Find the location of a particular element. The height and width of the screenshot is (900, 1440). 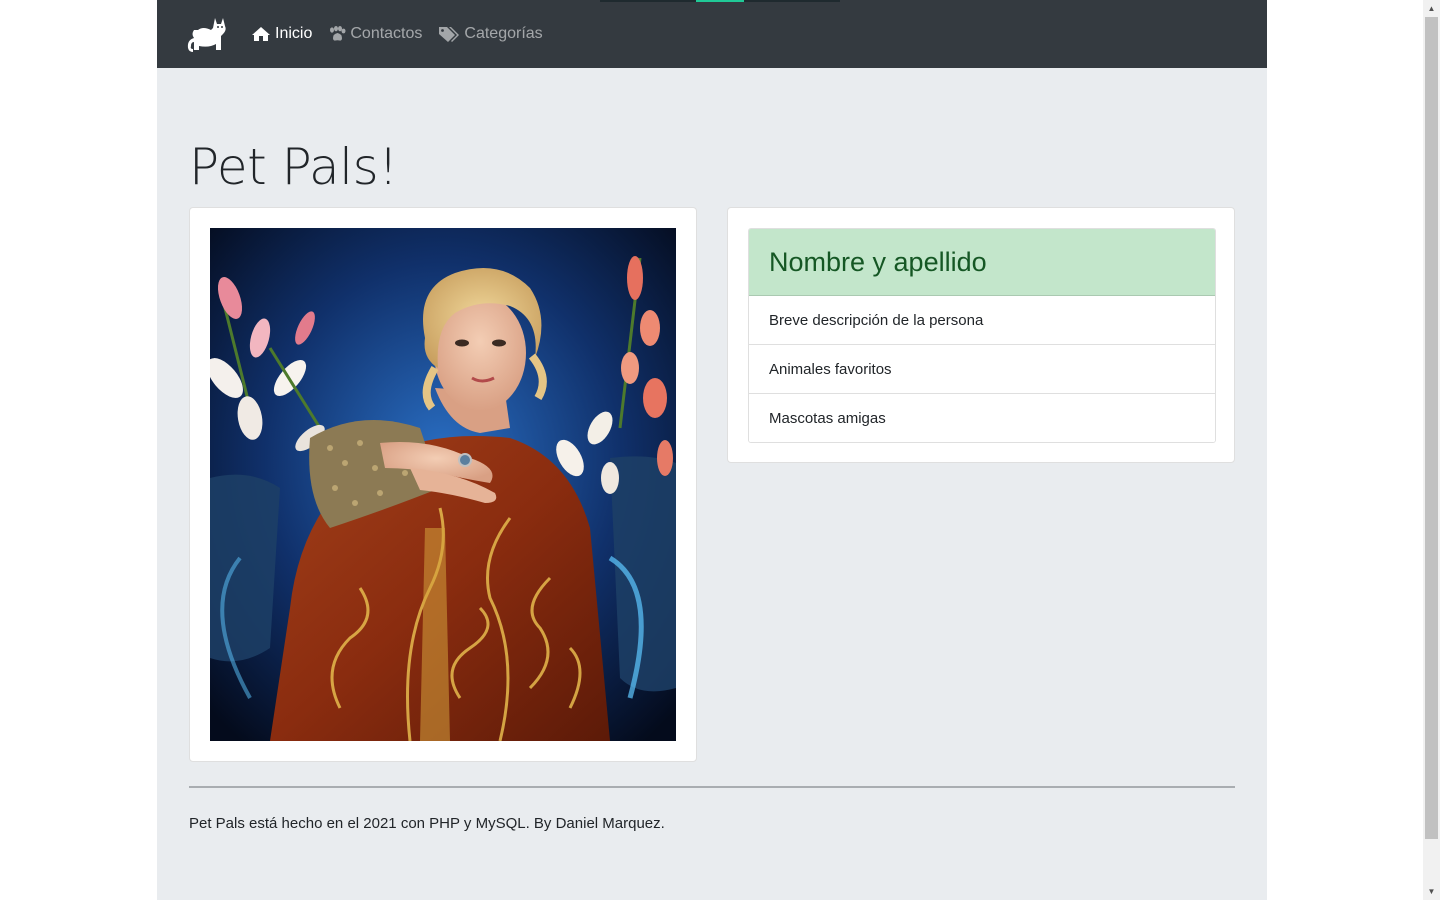

nav-item-label: Categorías is located at coordinates (503, 33).